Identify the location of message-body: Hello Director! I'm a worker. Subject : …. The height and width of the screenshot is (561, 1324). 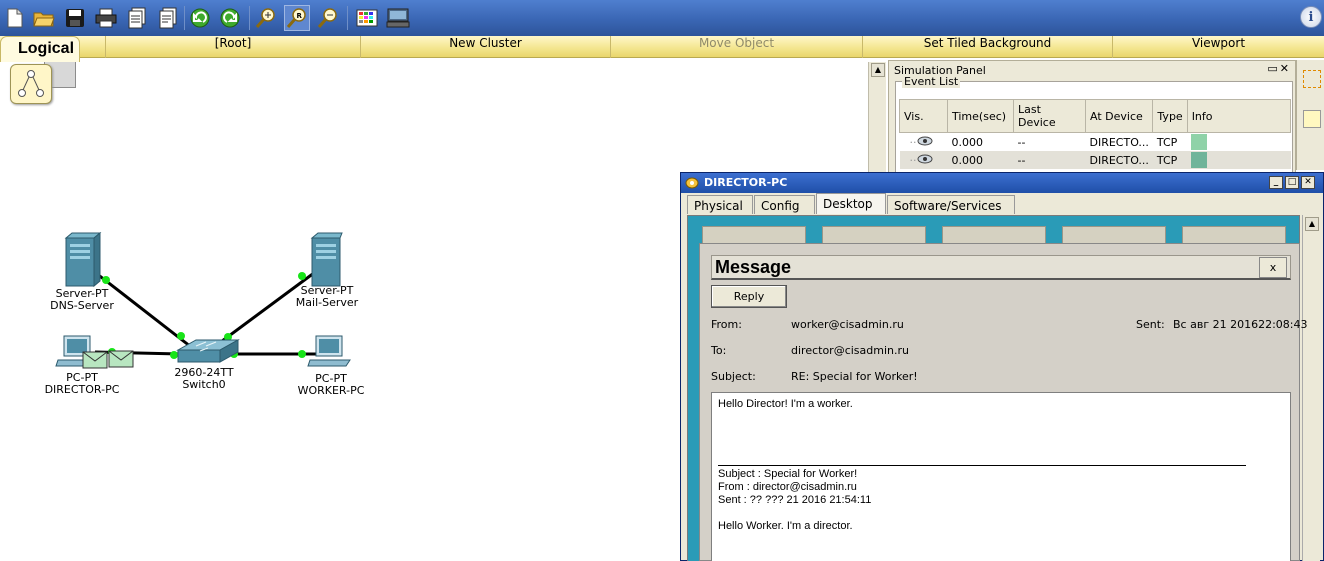
(1001, 476).